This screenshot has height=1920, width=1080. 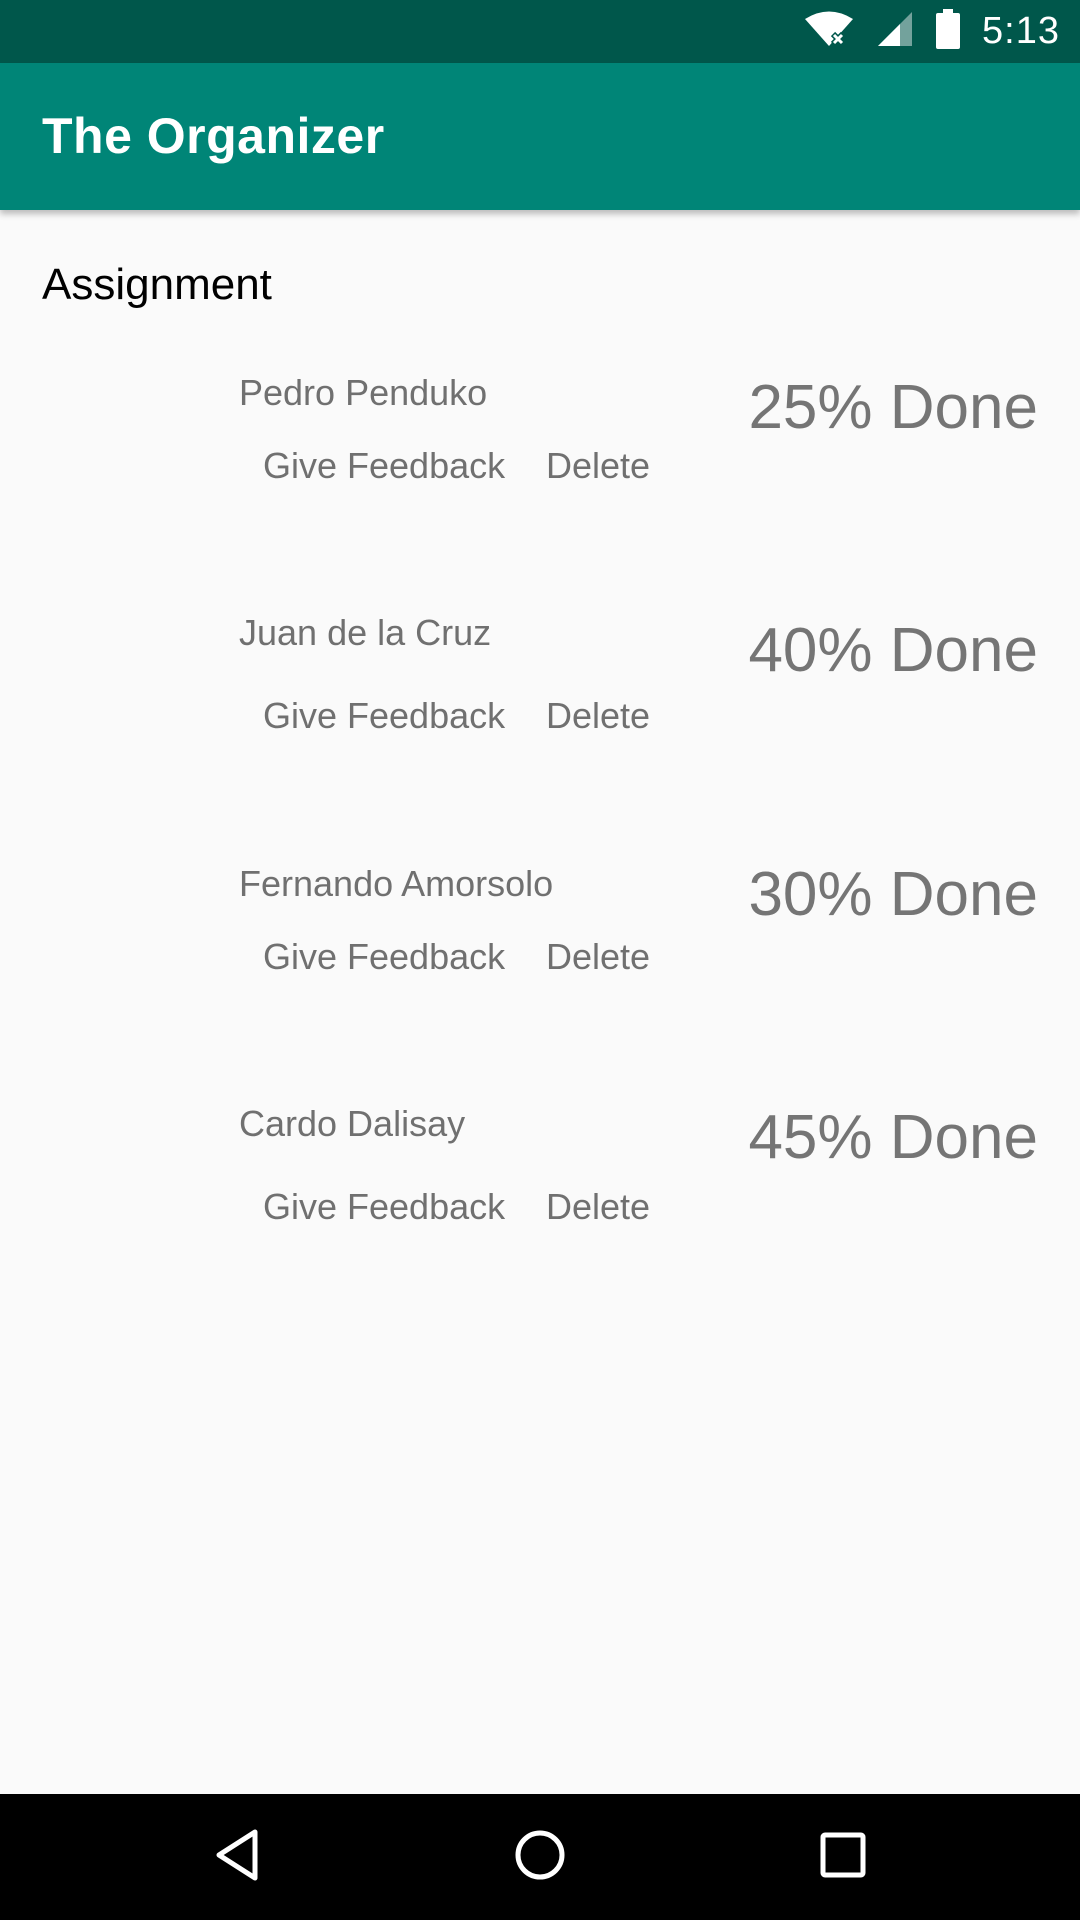 What do you see at coordinates (893, 407) in the screenshot?
I see `progress-label: 25% Done` at bounding box center [893, 407].